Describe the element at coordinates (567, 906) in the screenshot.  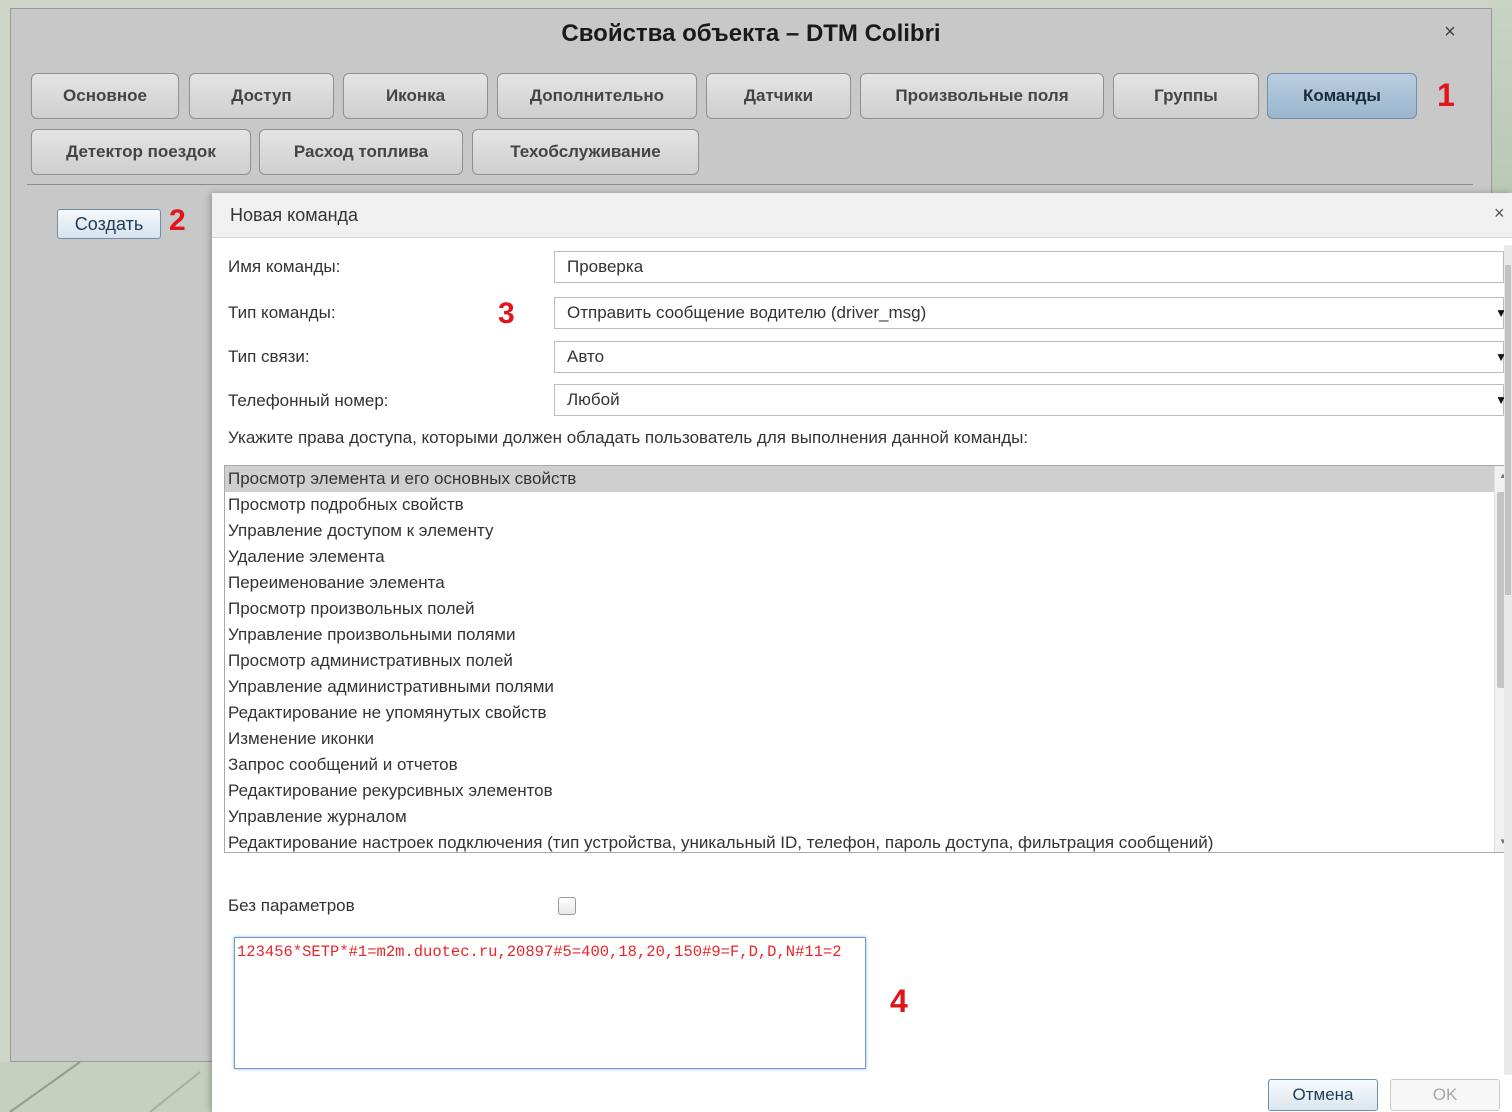
I see `no-params-checkbox` at that location.